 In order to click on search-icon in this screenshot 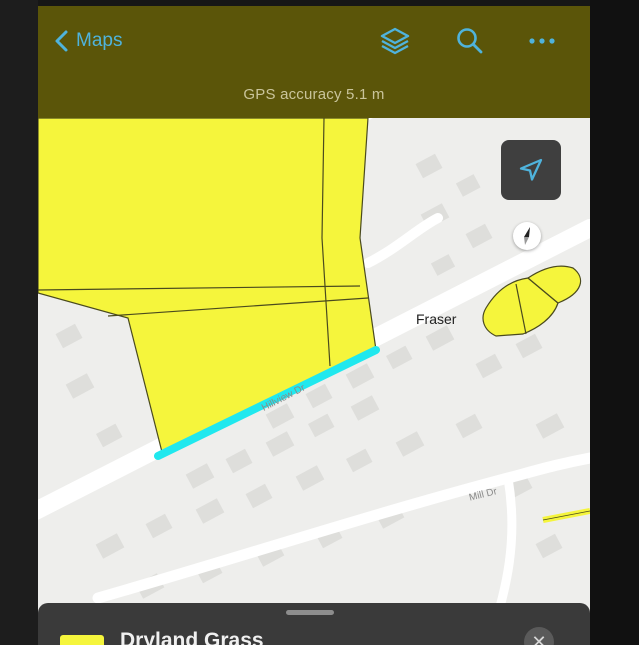, I will do `click(470, 41)`.